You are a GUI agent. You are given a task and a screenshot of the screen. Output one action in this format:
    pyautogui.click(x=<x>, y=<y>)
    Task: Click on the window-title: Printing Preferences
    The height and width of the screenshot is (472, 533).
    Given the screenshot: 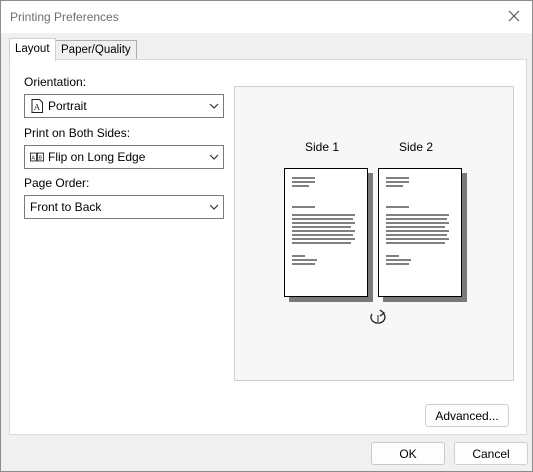 What is the action you would take?
    pyautogui.click(x=64, y=17)
    